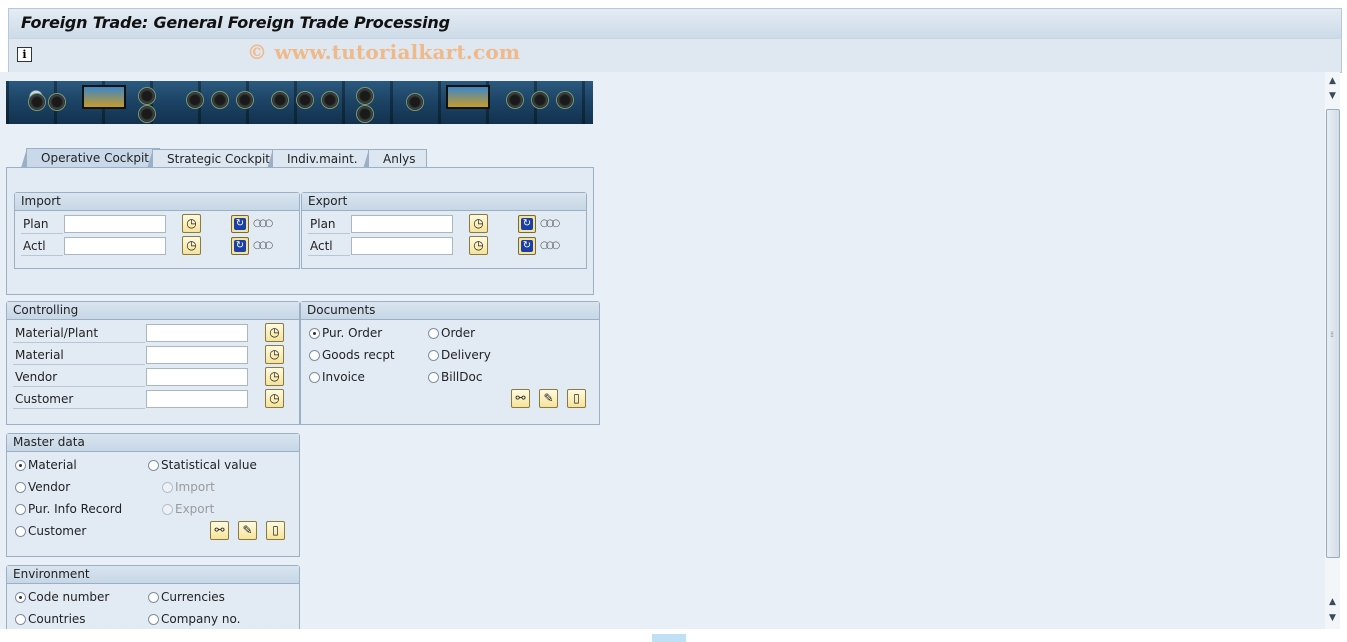 This screenshot has height=642, width=1347. I want to click on tab-operative-cockpit: Operative Cockpit, so click(90, 158).